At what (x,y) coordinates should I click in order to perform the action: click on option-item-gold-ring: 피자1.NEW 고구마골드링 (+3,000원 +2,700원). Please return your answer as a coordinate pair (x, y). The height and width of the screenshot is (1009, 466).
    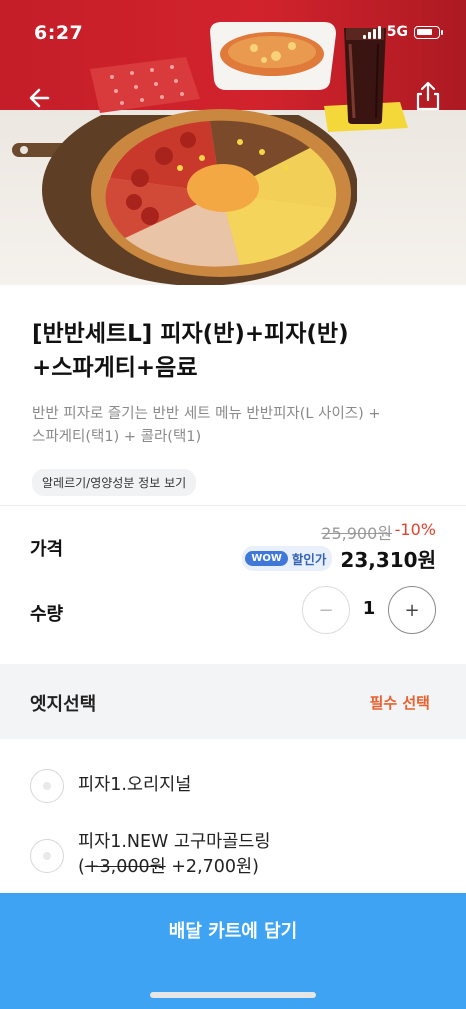
    Looking at the image, I should click on (233, 856).